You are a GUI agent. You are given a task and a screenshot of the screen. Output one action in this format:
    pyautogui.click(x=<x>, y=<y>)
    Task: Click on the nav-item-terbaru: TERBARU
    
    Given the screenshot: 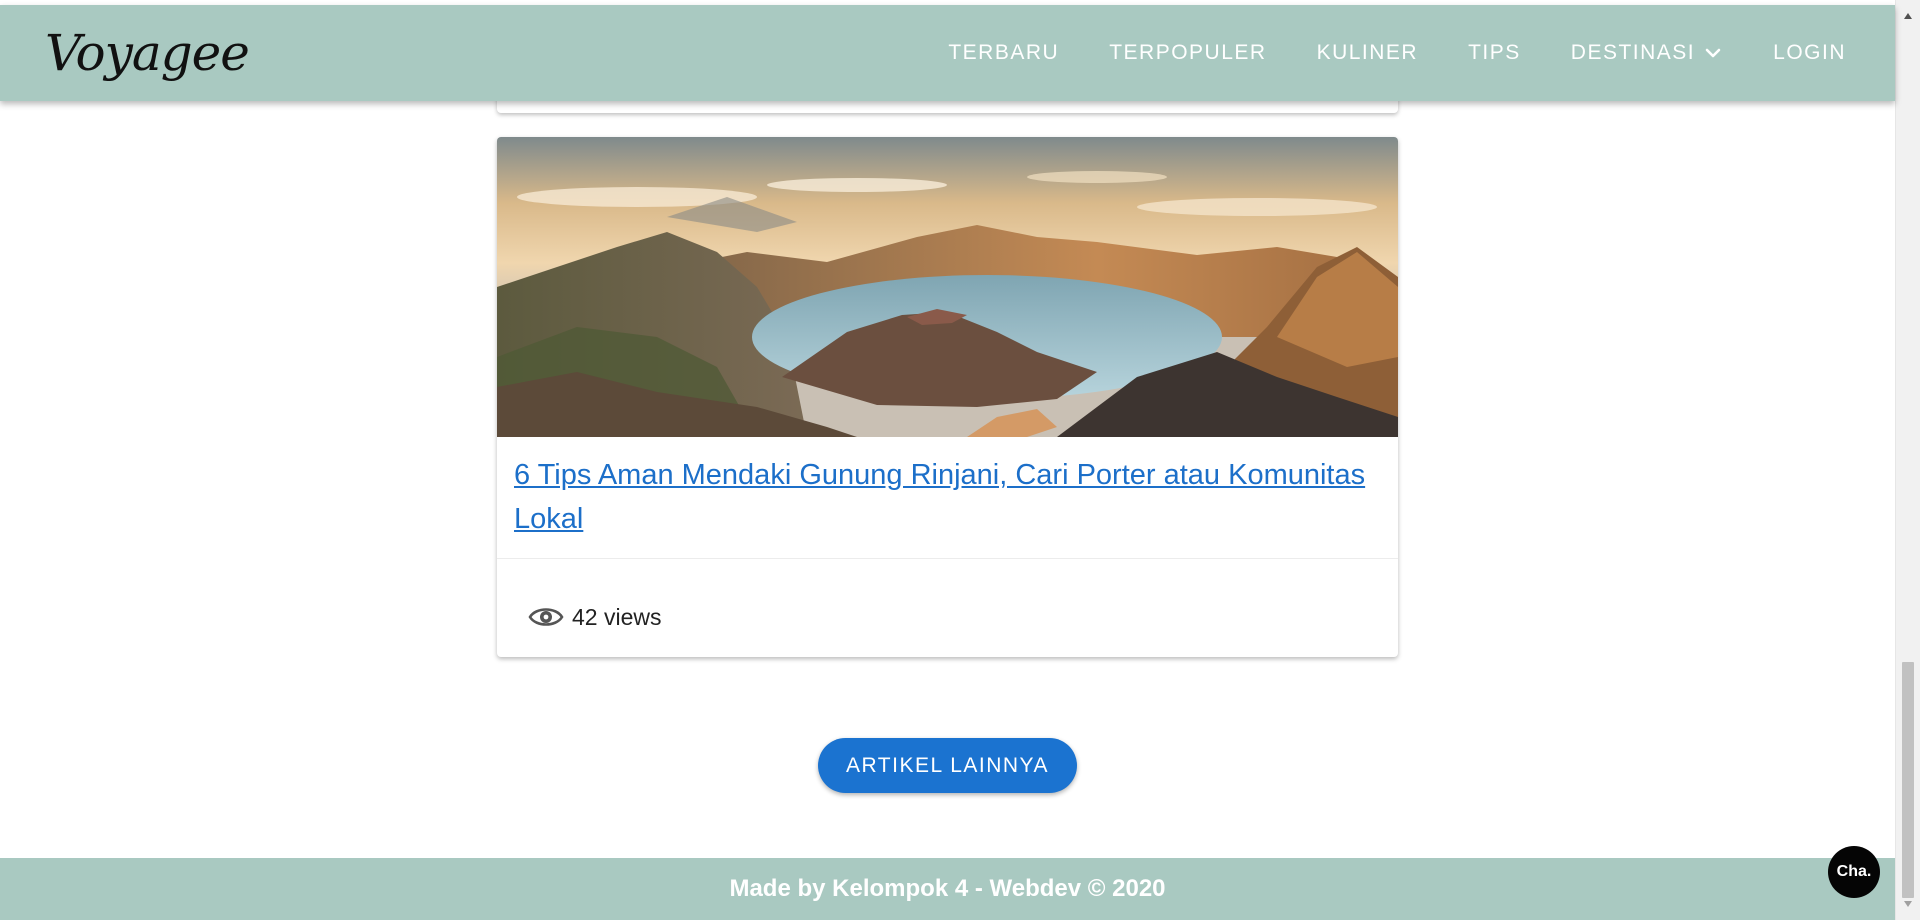 What is the action you would take?
    pyautogui.click(x=1003, y=53)
    